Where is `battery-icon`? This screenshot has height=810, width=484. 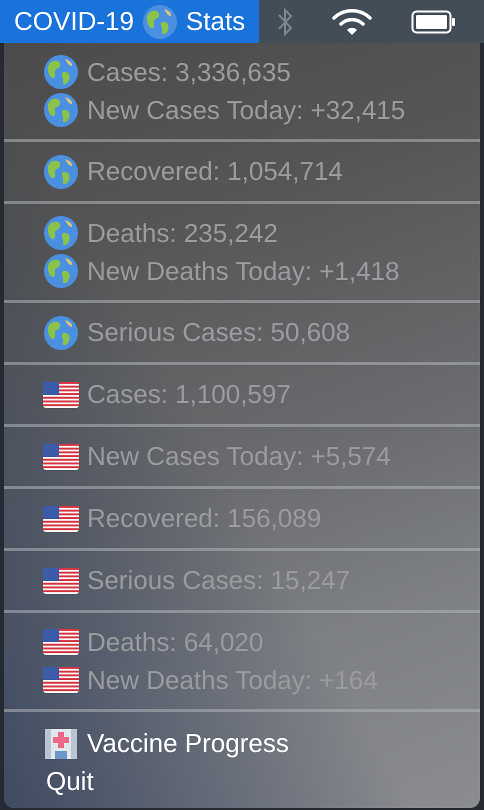
battery-icon is located at coordinates (434, 22).